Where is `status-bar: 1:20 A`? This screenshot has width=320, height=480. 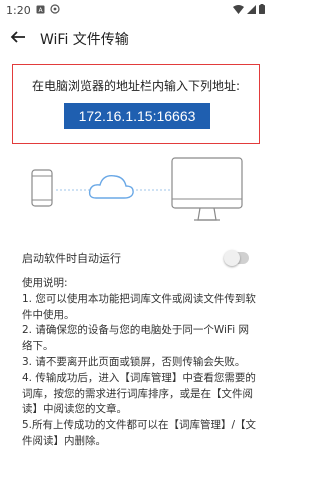 status-bar: 1:20 A is located at coordinates (135, 10).